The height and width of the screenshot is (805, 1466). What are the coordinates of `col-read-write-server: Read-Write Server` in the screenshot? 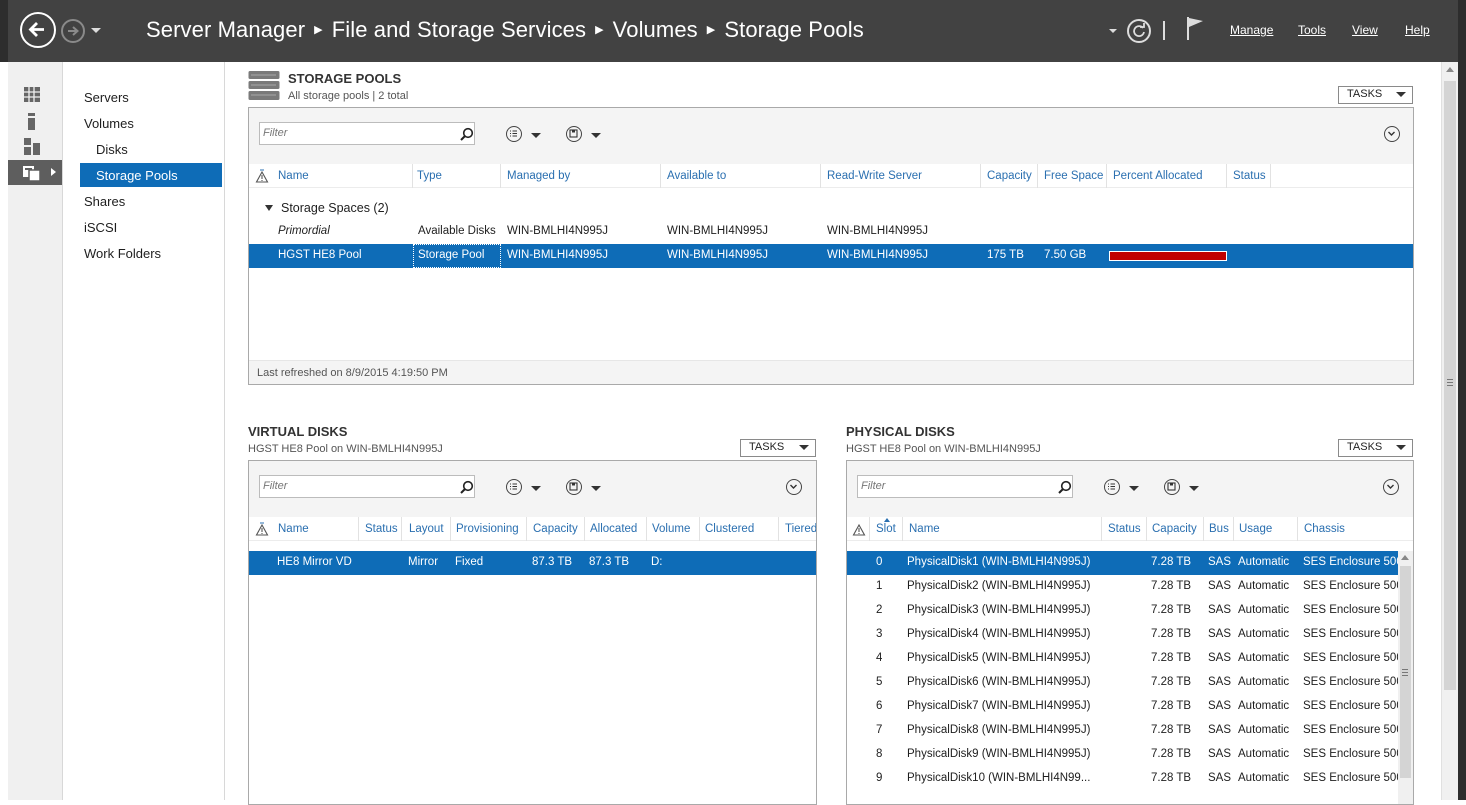 It's located at (874, 176).